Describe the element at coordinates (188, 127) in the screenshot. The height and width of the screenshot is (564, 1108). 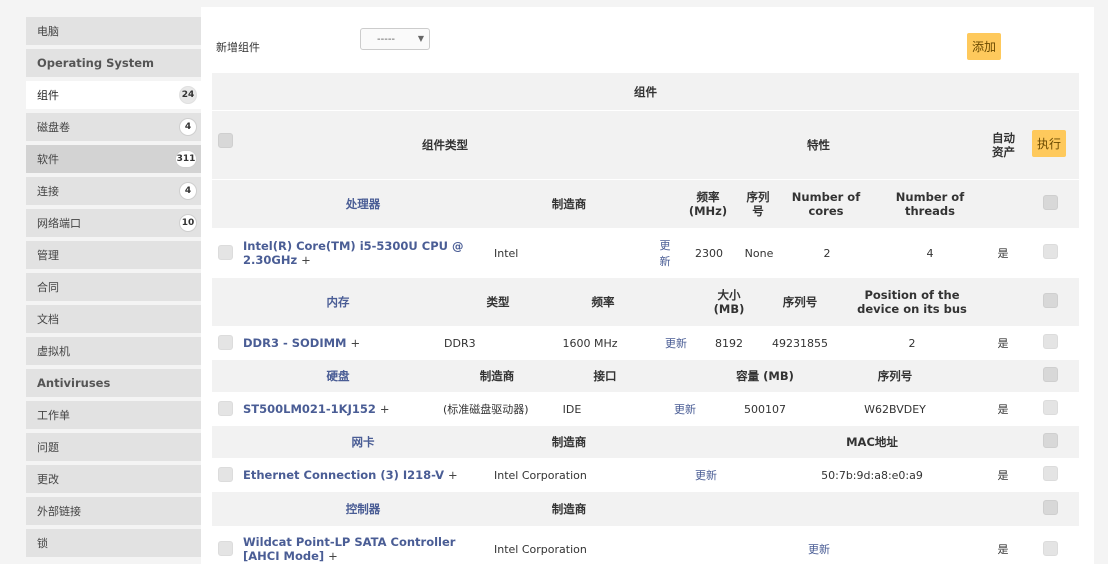
I see `count-badge: 4` at that location.